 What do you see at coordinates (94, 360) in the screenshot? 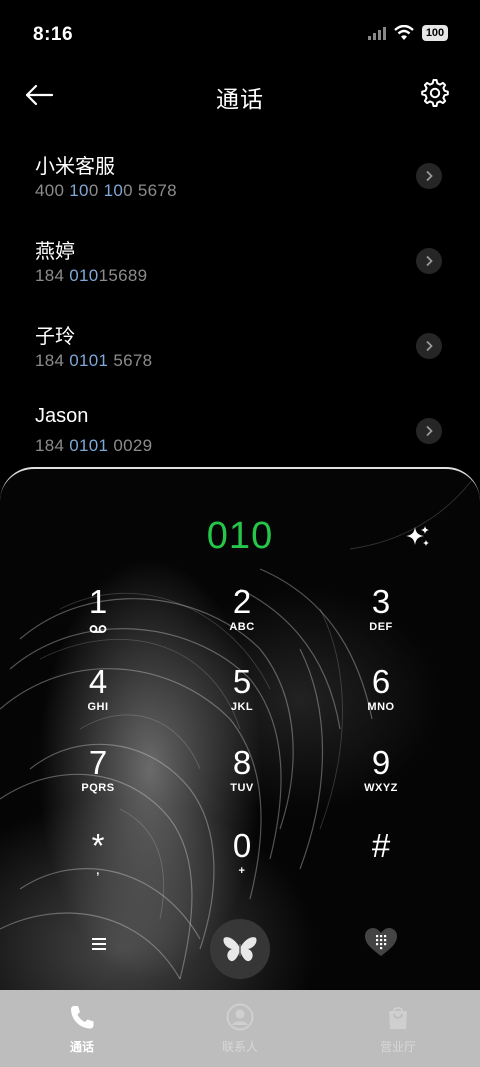
I see `contact-number: 184 0101 5678` at bounding box center [94, 360].